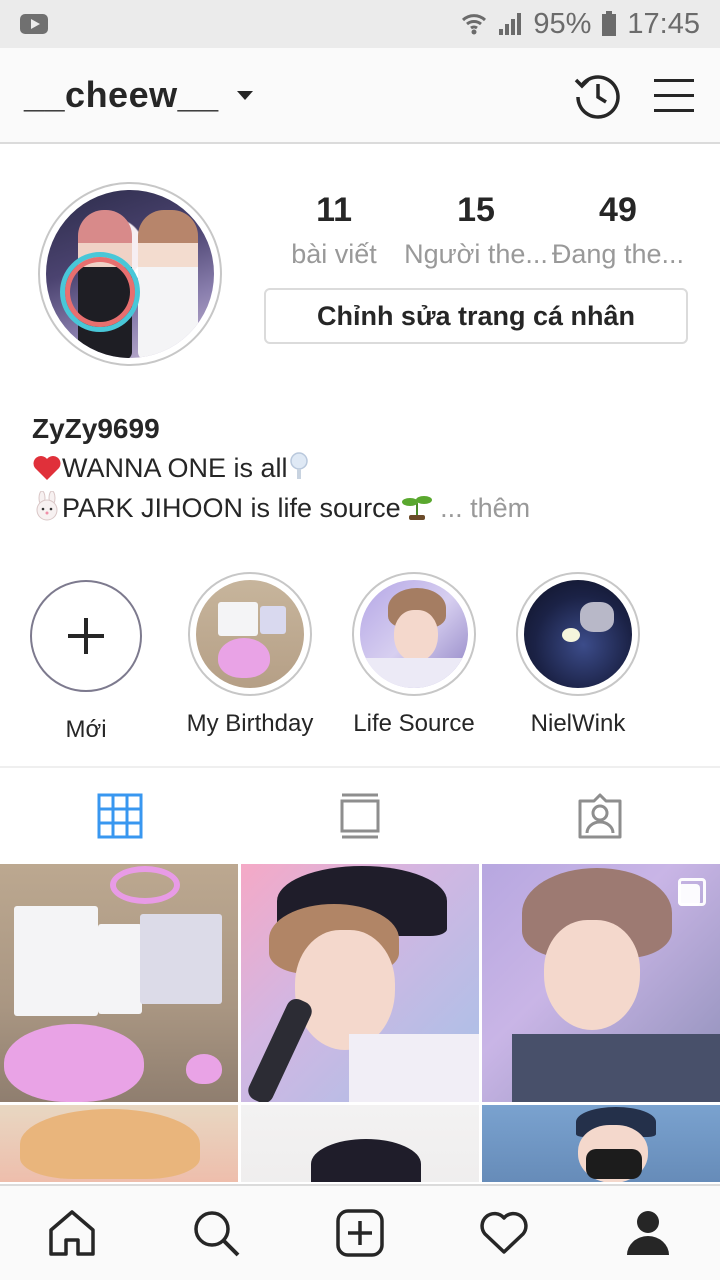  Describe the element at coordinates (121, 95) in the screenshot. I see `account-username: __cheew__` at that location.